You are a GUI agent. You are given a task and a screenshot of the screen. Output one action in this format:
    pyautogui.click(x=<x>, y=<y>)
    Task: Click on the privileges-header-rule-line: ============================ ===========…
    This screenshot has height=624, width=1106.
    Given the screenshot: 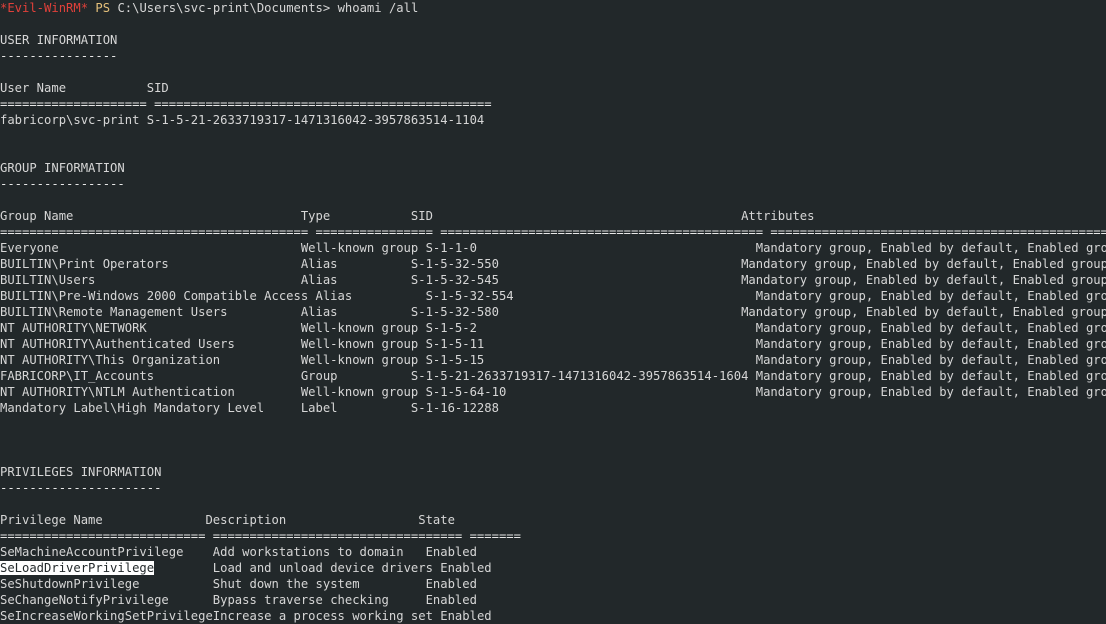 What is the action you would take?
    pyautogui.click(x=553, y=536)
    